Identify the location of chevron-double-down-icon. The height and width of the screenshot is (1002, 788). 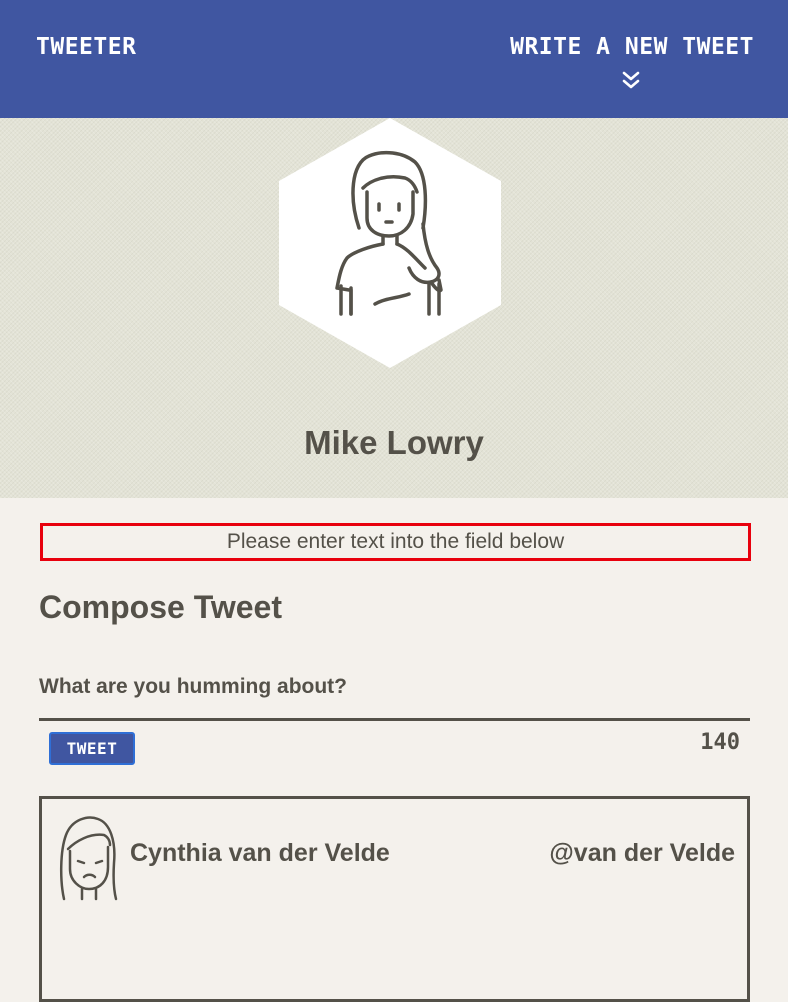
(631, 80).